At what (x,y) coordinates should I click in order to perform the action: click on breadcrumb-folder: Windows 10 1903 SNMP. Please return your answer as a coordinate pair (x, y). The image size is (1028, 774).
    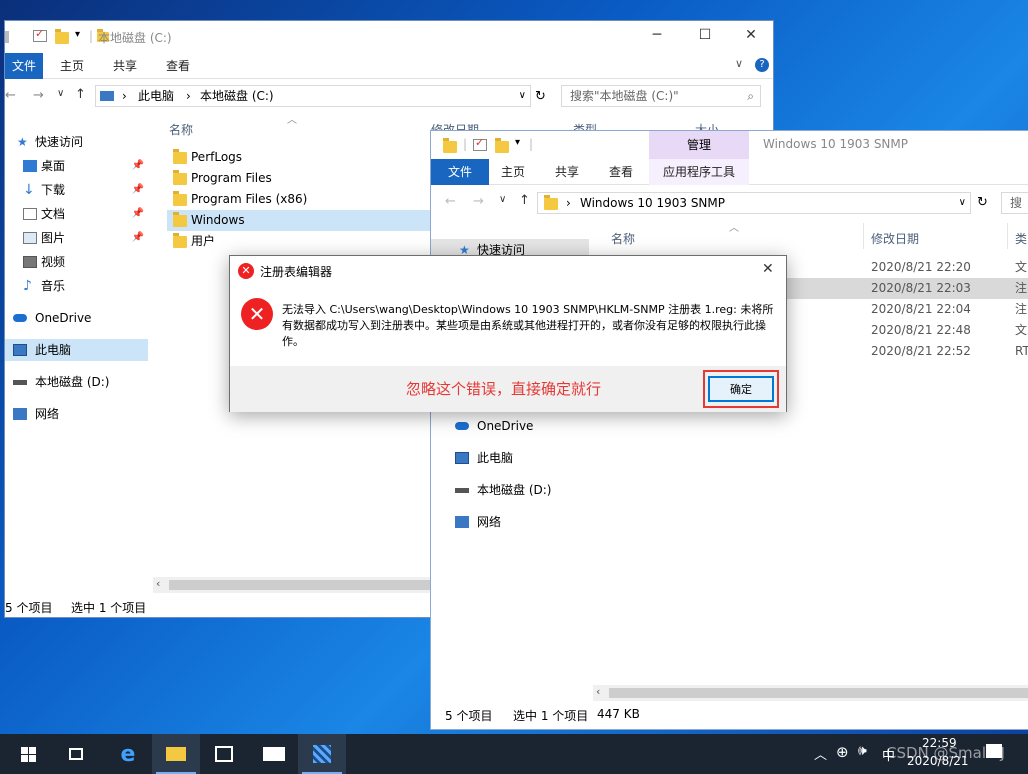
    Looking at the image, I should click on (652, 203).